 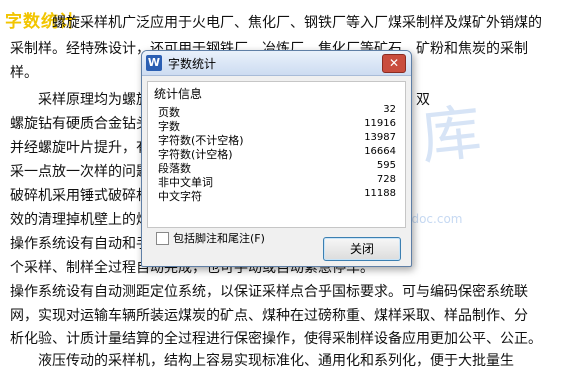 What do you see at coordinates (386, 165) in the screenshot?
I see `stat-value: 595` at bounding box center [386, 165].